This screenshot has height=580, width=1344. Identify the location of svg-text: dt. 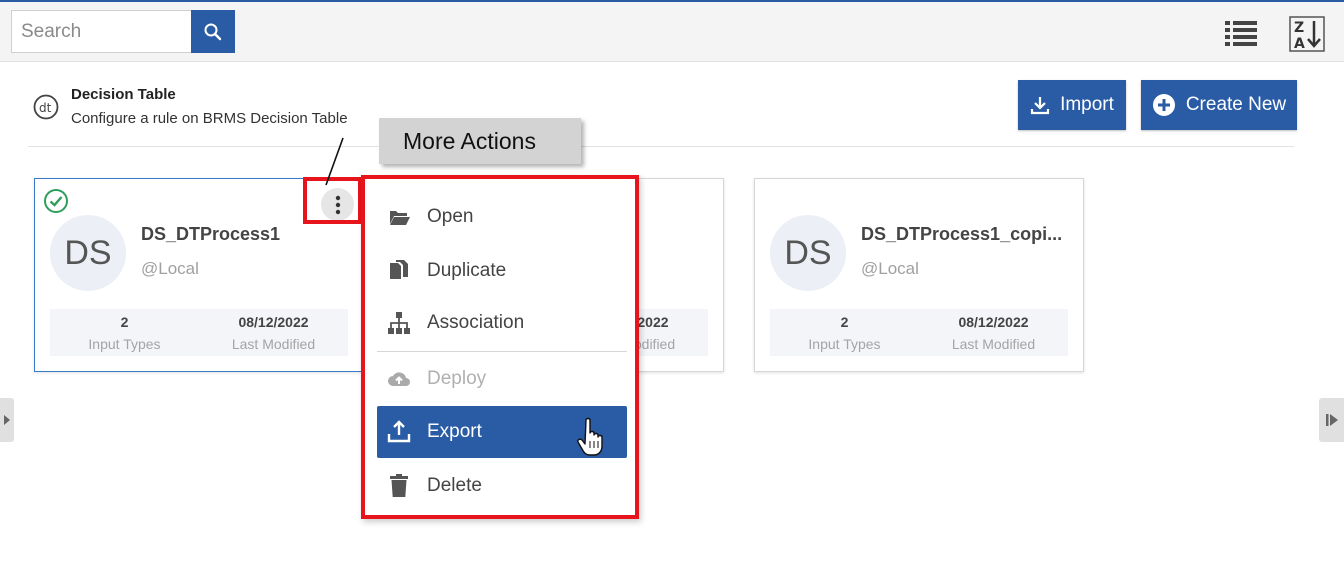
(45, 108).